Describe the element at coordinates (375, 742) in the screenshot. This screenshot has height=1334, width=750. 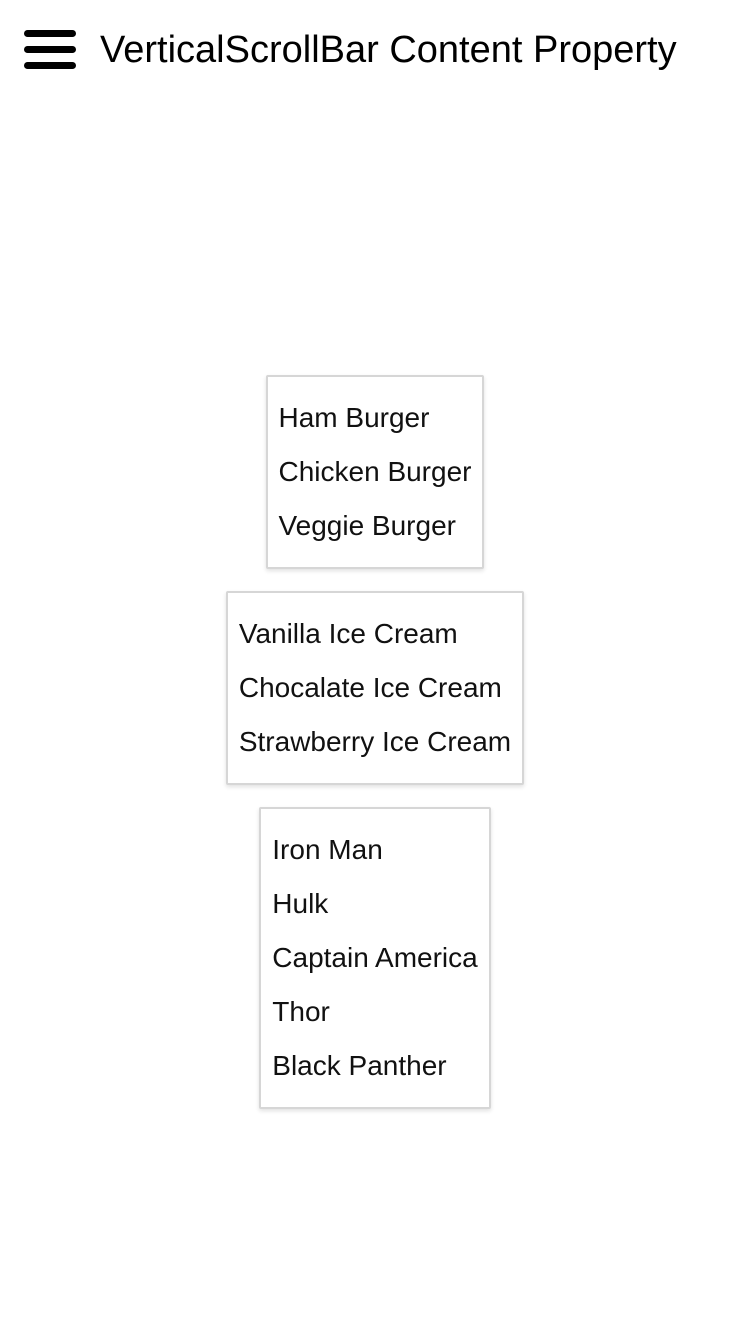
I see `list-item: Strawberry Ice Cream` at that location.